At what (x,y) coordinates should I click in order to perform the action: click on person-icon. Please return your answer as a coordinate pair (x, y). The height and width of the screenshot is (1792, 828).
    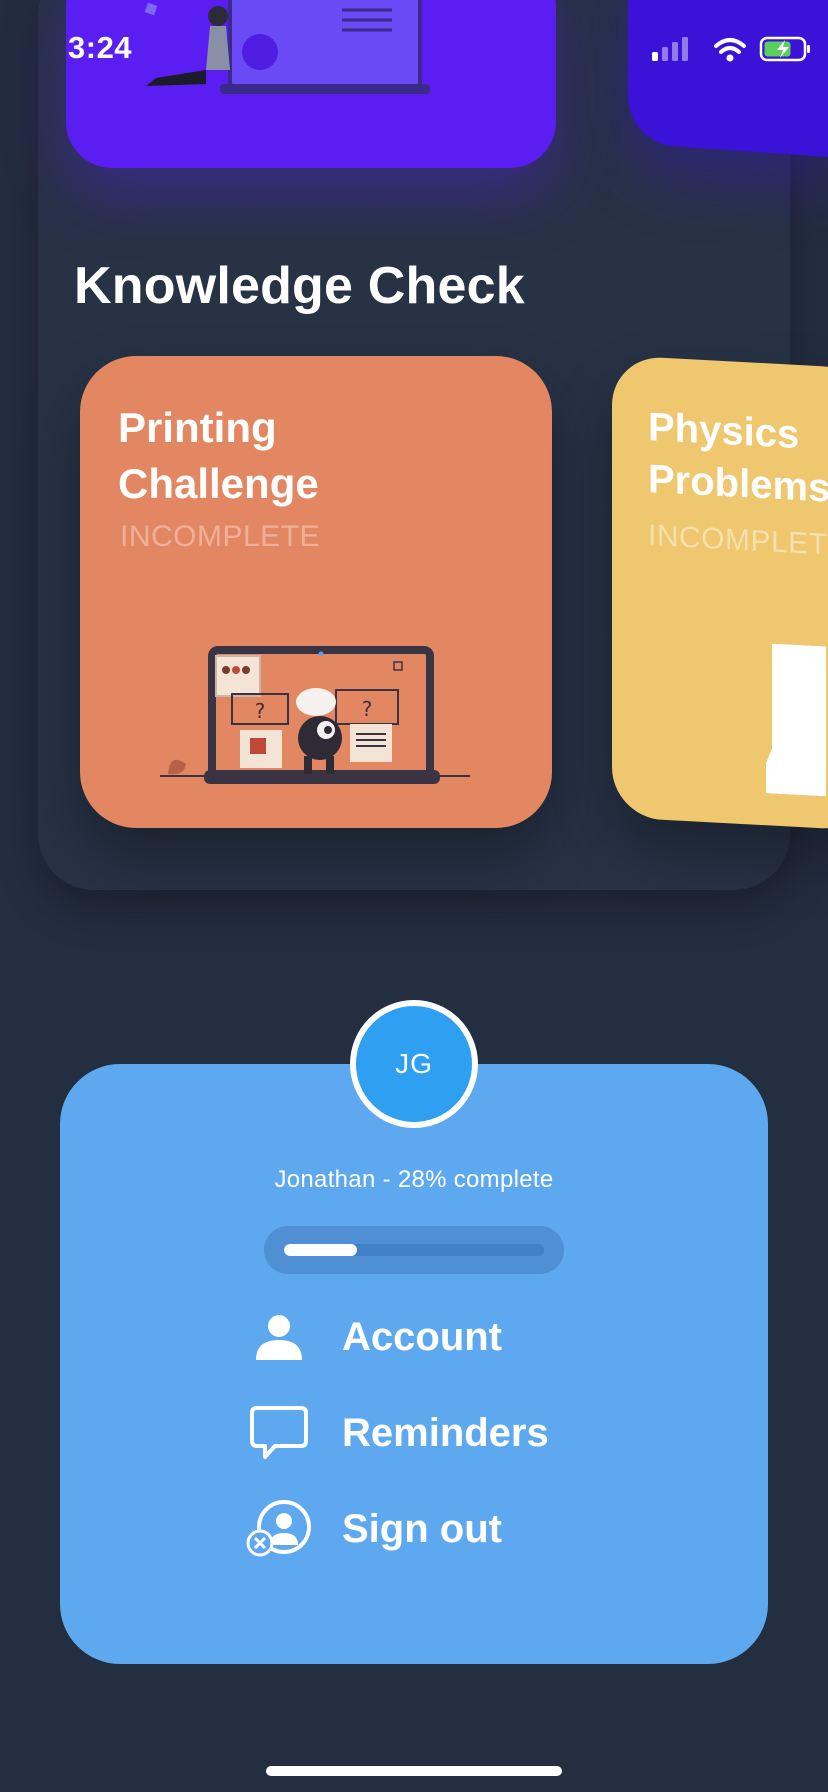
    Looking at the image, I should click on (279, 1337).